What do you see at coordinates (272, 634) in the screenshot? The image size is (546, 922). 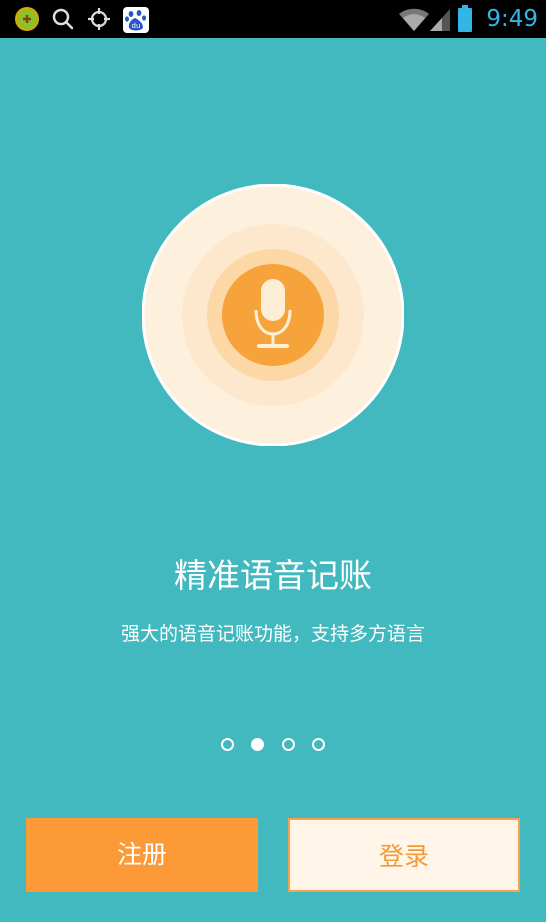 I see `feature-subtitle: 强大的语音记账功能，支持多方语言` at bounding box center [272, 634].